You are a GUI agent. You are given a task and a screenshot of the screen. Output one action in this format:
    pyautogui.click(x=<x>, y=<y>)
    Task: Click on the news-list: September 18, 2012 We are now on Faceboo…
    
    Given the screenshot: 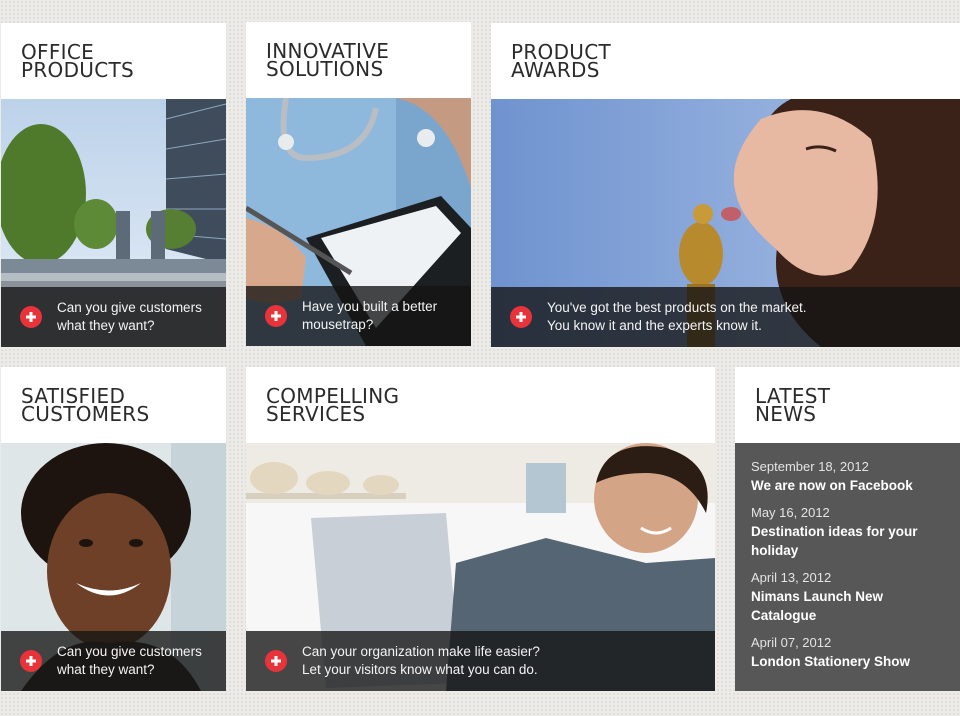 What is the action you would take?
    pyautogui.click(x=847, y=567)
    